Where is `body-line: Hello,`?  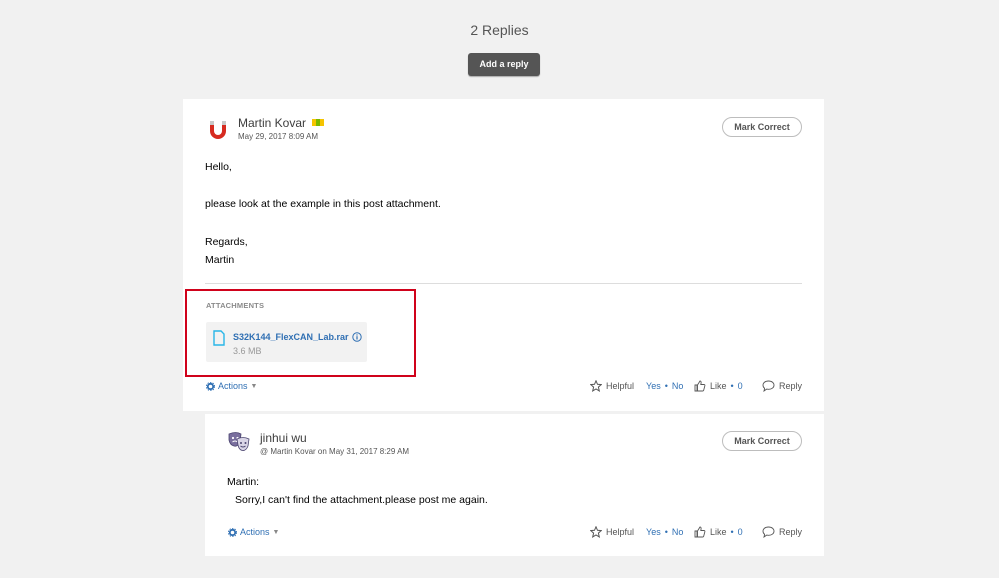
body-line: Hello, is located at coordinates (218, 167).